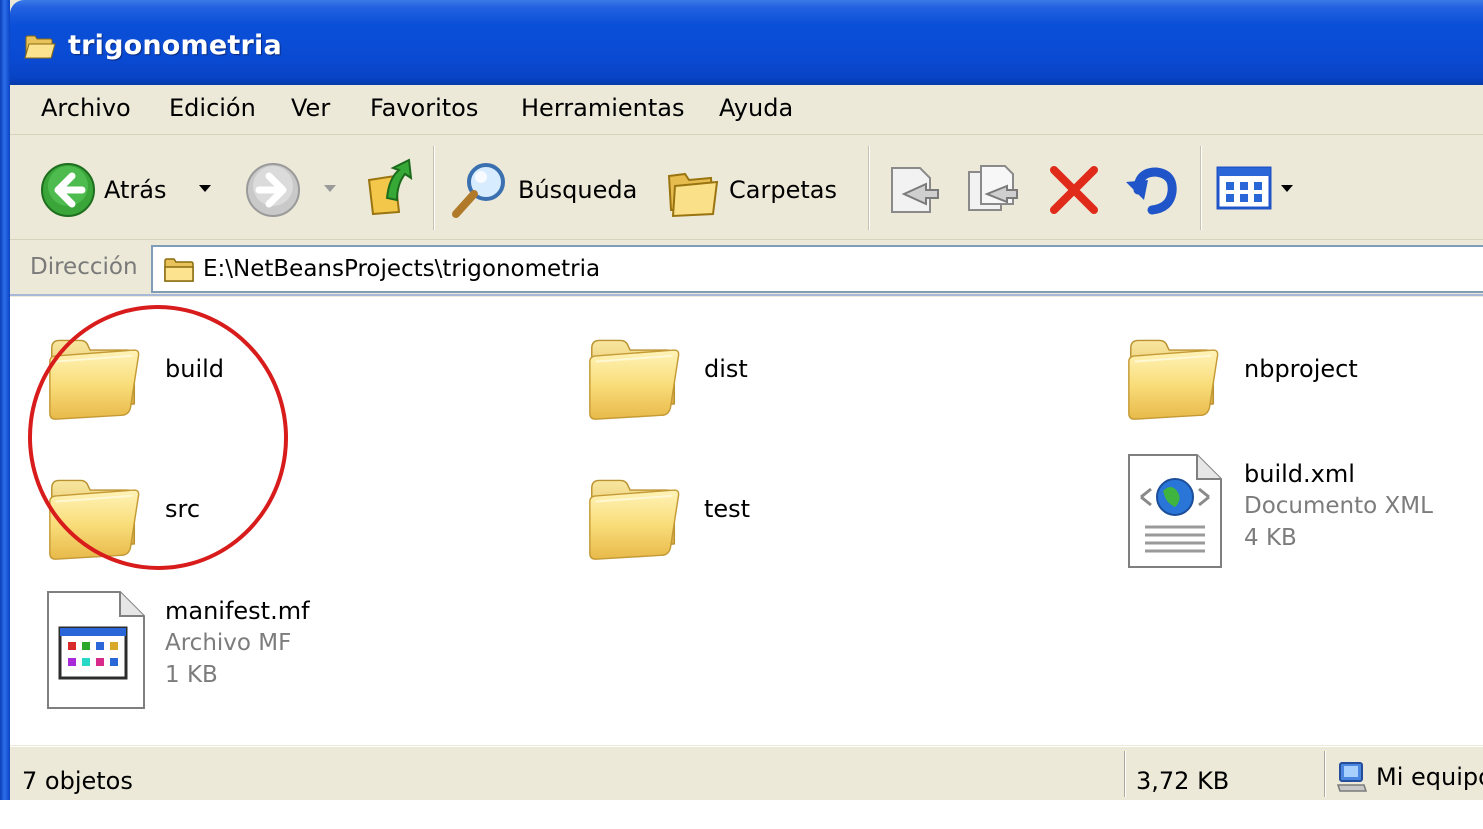 Image resolution: width=1483 pixels, height=829 pixels. I want to click on move-to-button, so click(915, 189).